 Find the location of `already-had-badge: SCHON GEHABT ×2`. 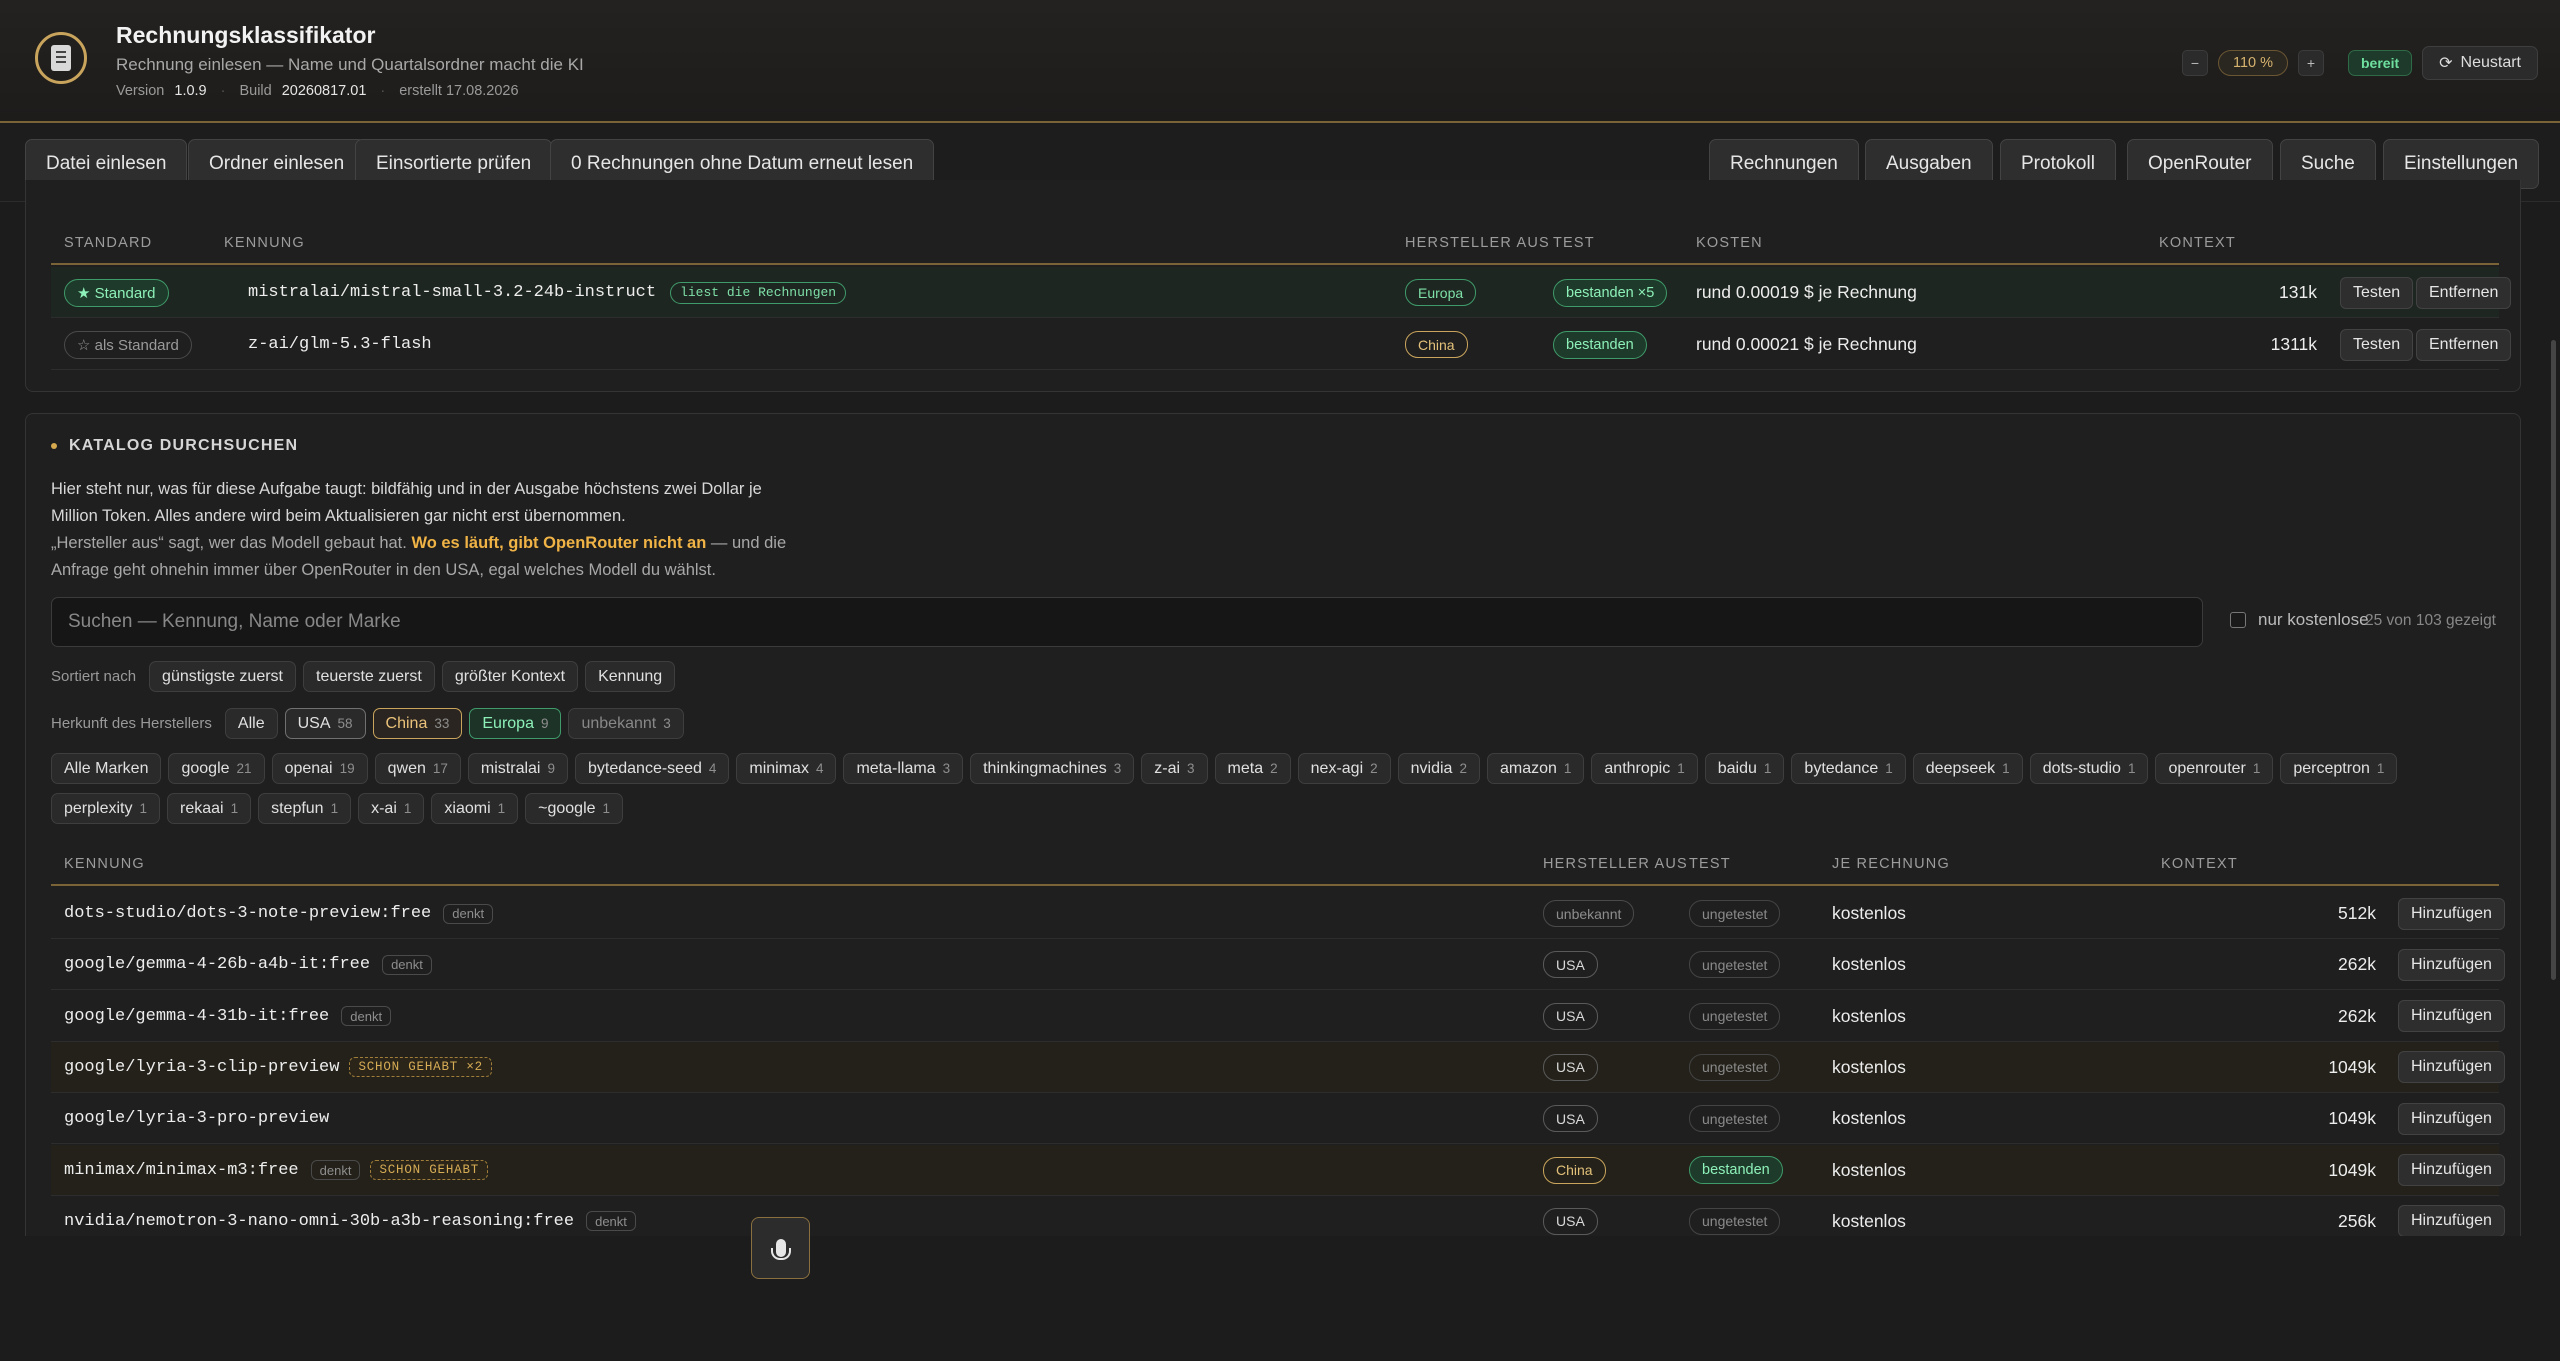

already-had-badge: SCHON GEHABT ×2 is located at coordinates (420, 1067).